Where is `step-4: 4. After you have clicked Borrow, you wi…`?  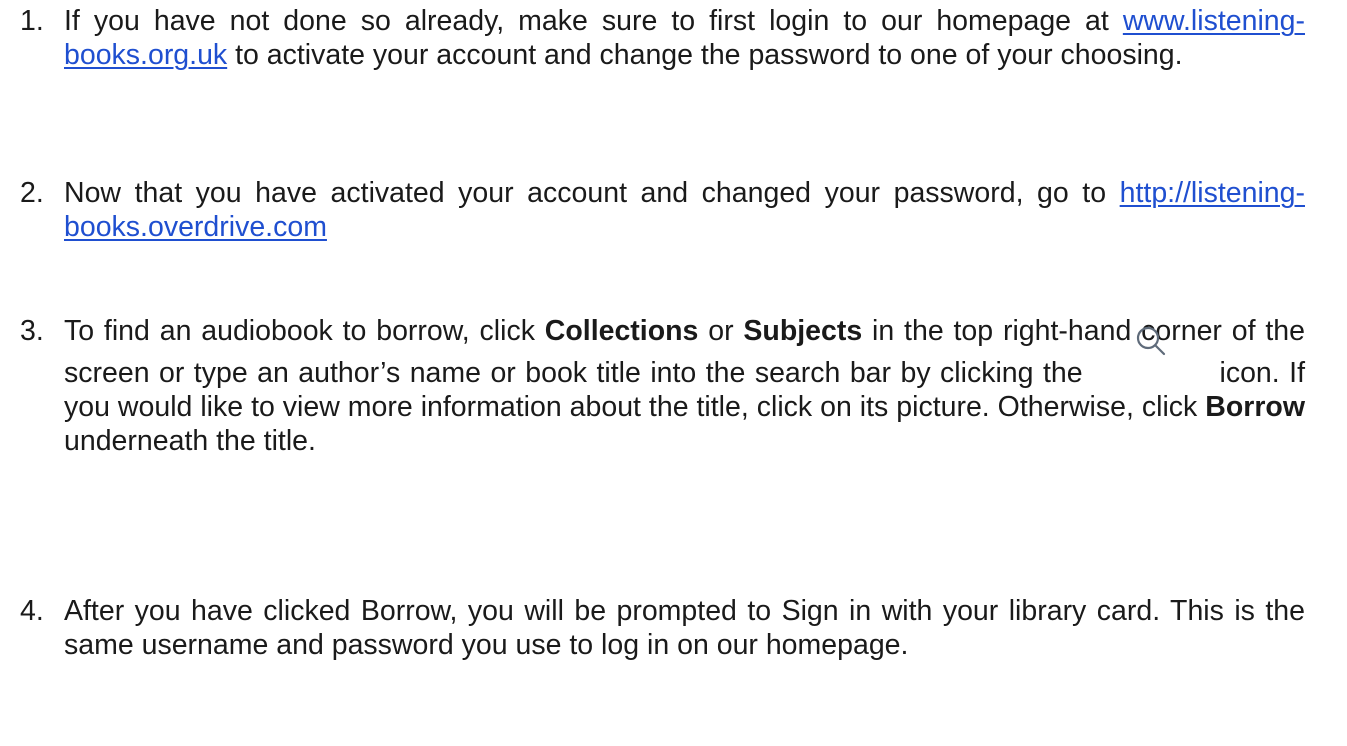 step-4: 4. After you have clicked Borrow, you wi… is located at coordinates (662, 628).